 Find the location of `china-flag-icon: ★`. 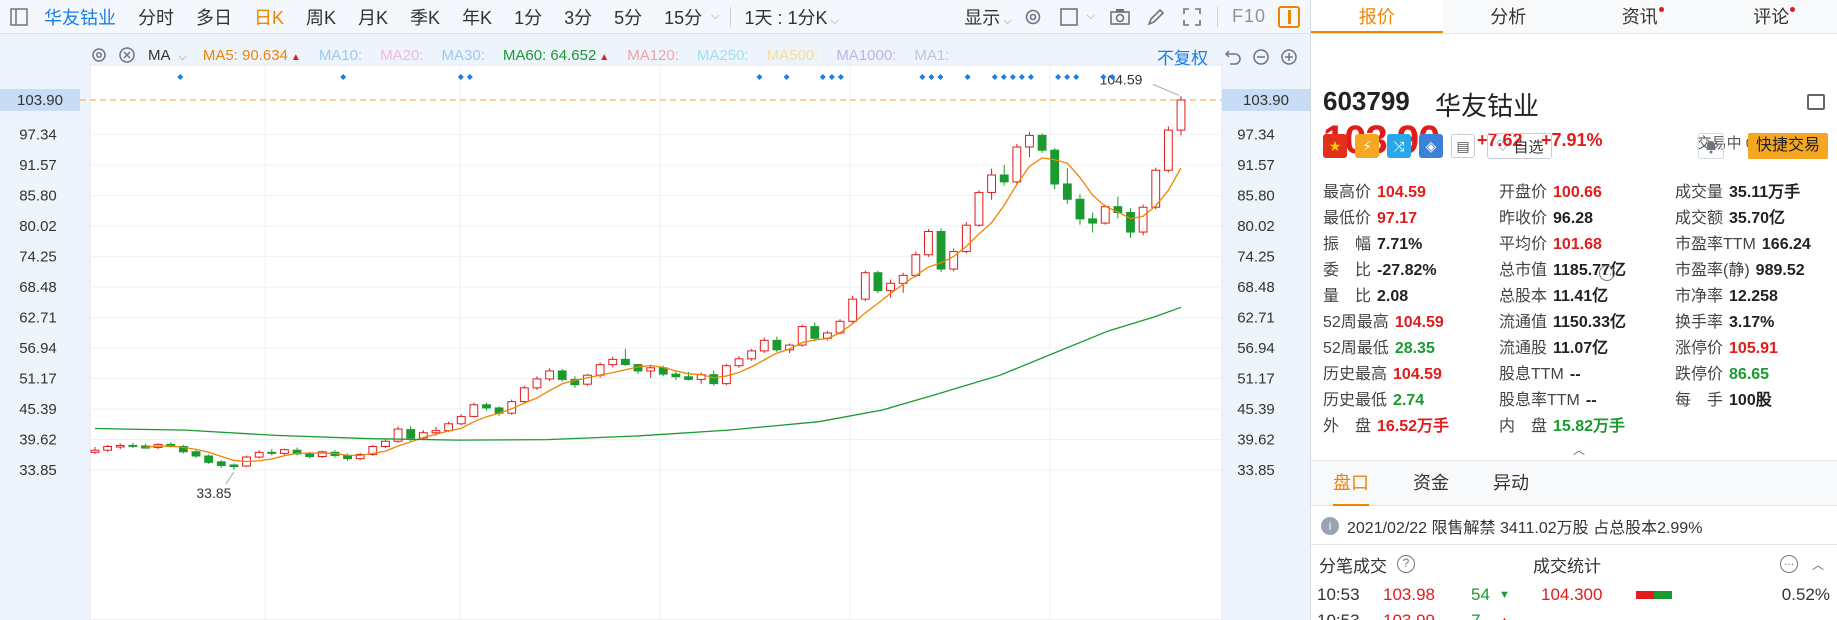

china-flag-icon: ★ is located at coordinates (1335, 146).